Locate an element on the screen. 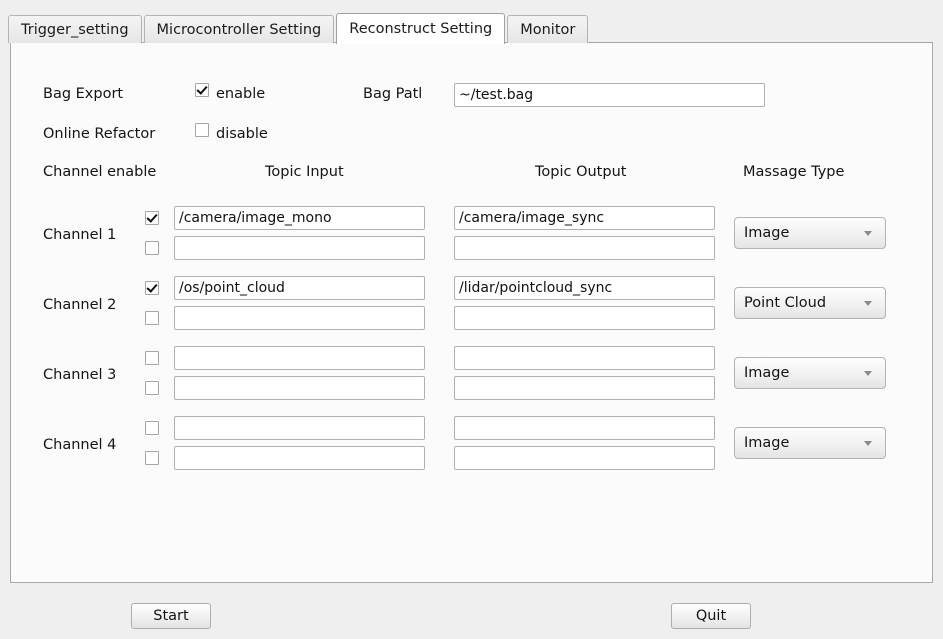 The width and height of the screenshot is (943, 639). channel-2-row-2-enable-checkbox is located at coordinates (152, 318).